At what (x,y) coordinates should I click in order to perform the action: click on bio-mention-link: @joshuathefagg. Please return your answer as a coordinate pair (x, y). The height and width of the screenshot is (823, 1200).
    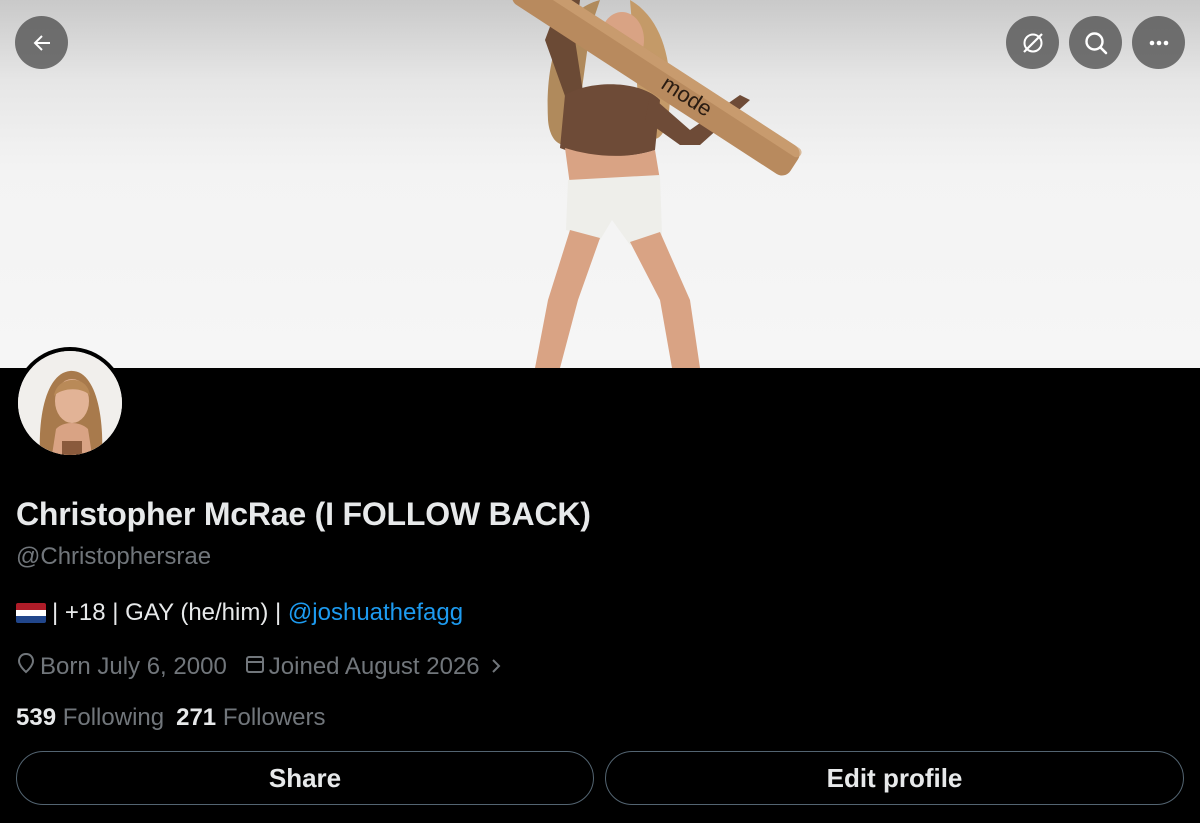
    Looking at the image, I should click on (375, 613).